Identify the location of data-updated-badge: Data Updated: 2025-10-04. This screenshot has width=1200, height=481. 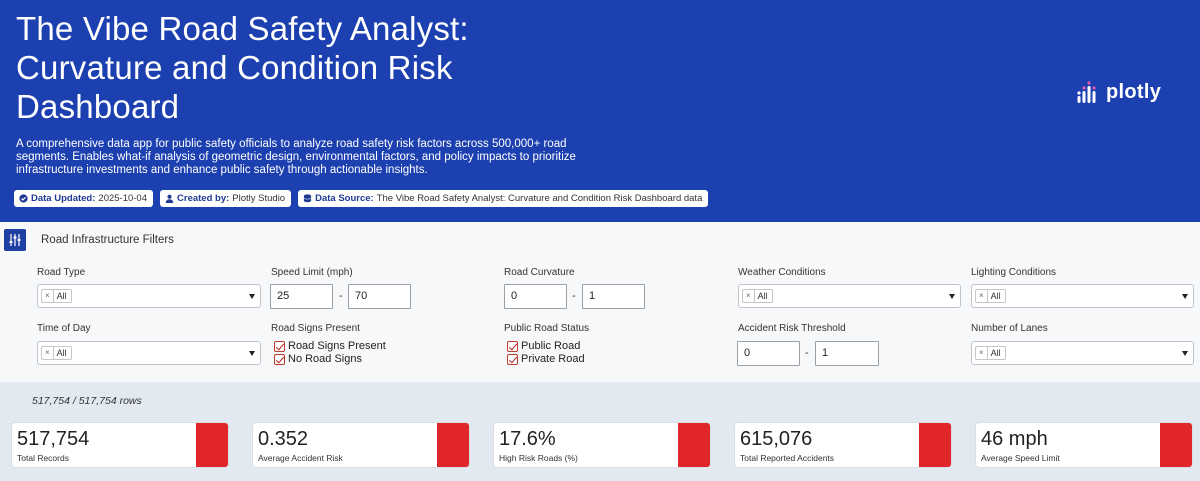
(84, 198).